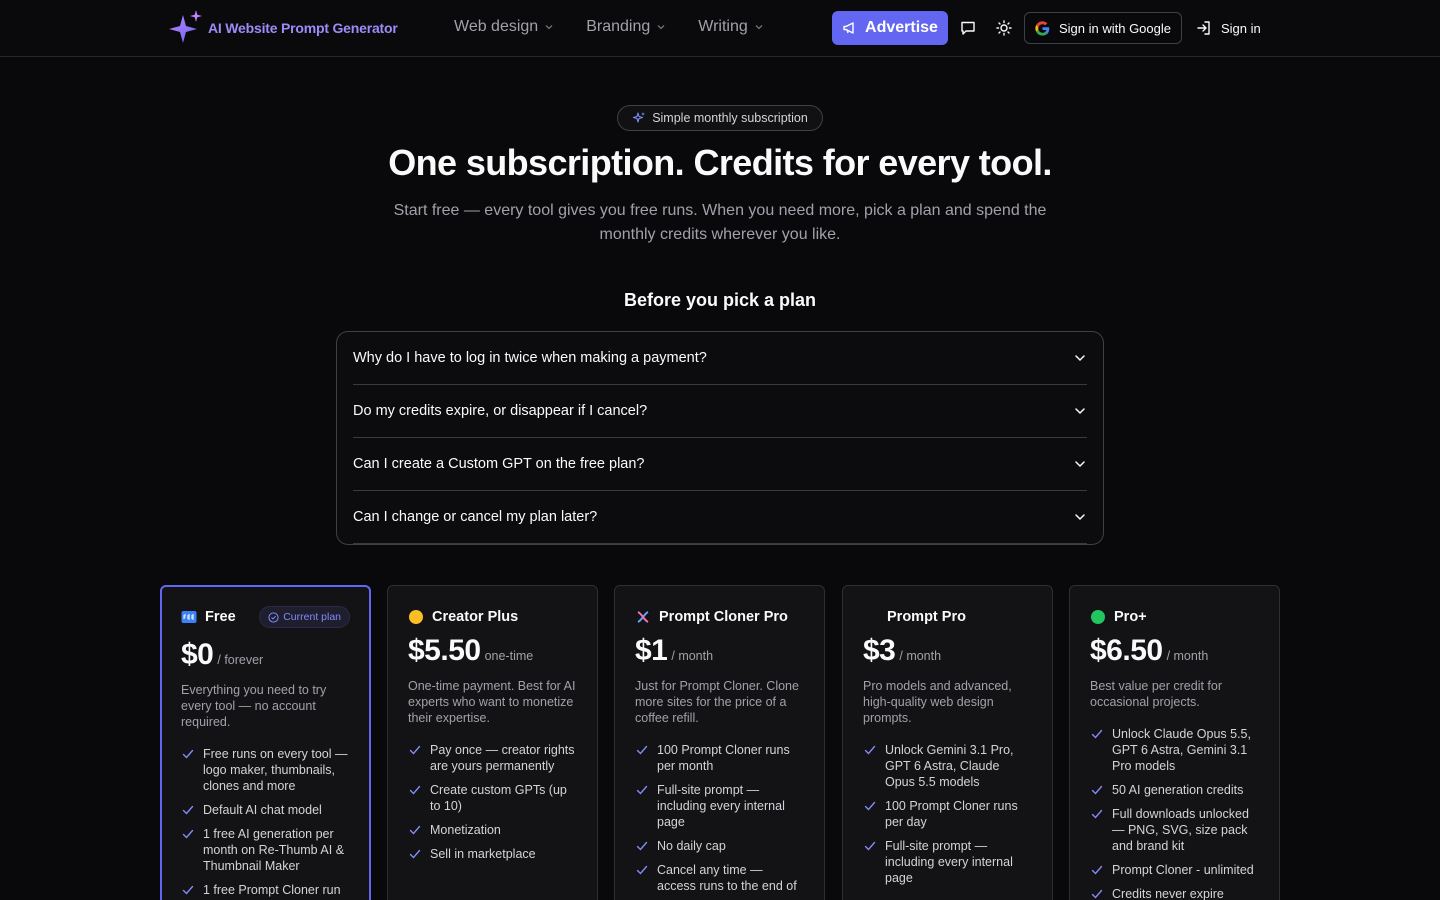 The width and height of the screenshot is (1440, 900). What do you see at coordinates (273, 617) in the screenshot?
I see `check-circle-icon` at bounding box center [273, 617].